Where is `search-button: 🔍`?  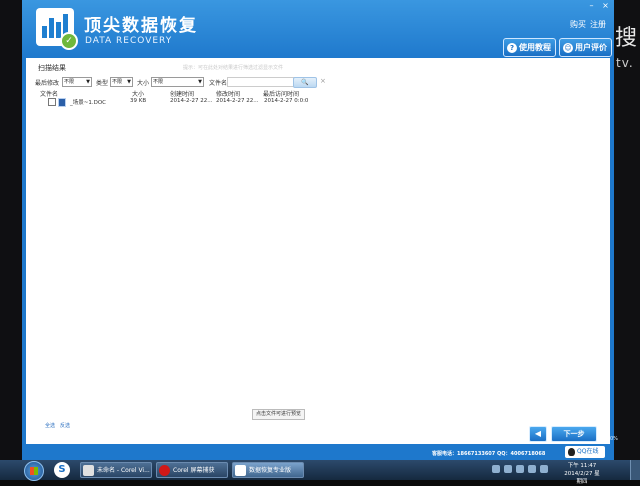
search-button: 🔍 is located at coordinates (305, 82).